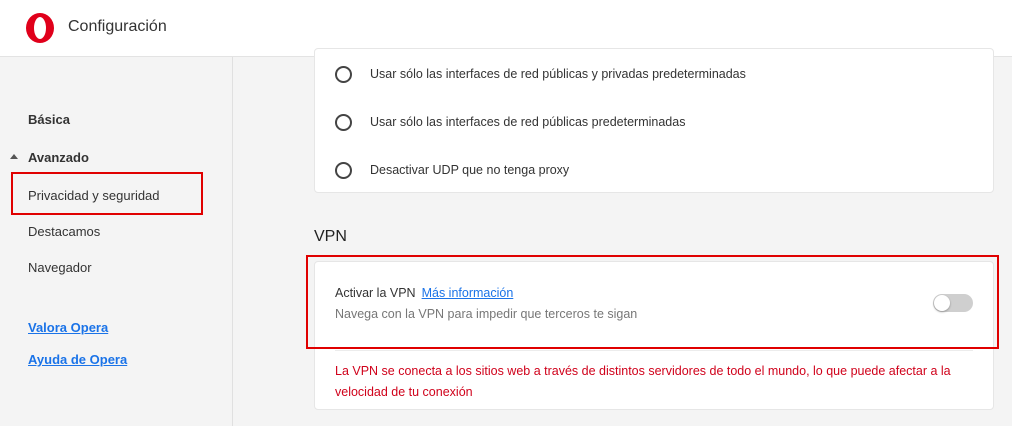  What do you see at coordinates (470, 170) in the screenshot?
I see `radio-label: Desactivar UDP que no tenga proxy` at bounding box center [470, 170].